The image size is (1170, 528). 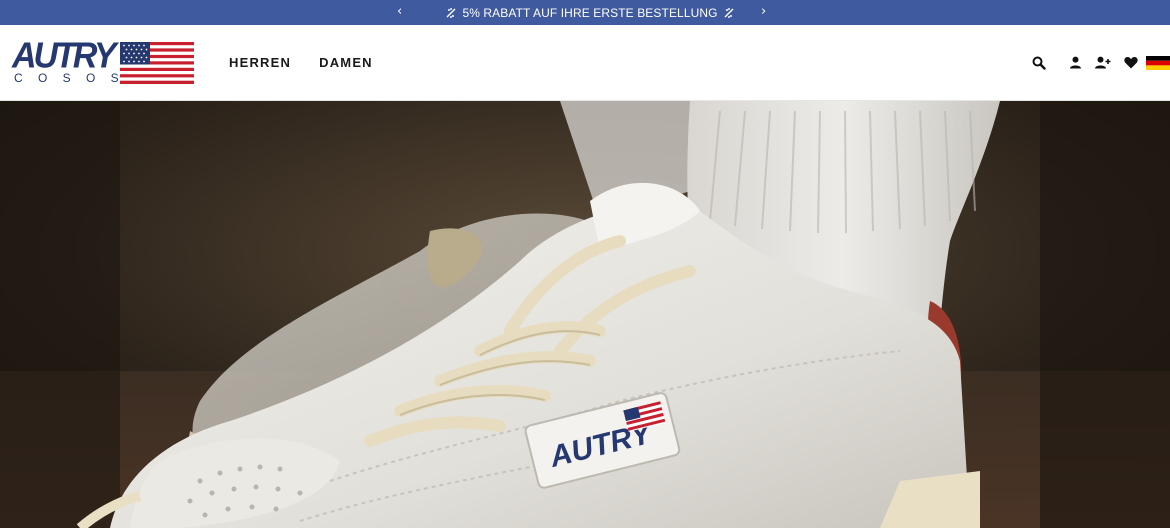 What do you see at coordinates (1103, 63) in the screenshot?
I see `register-icon` at bounding box center [1103, 63].